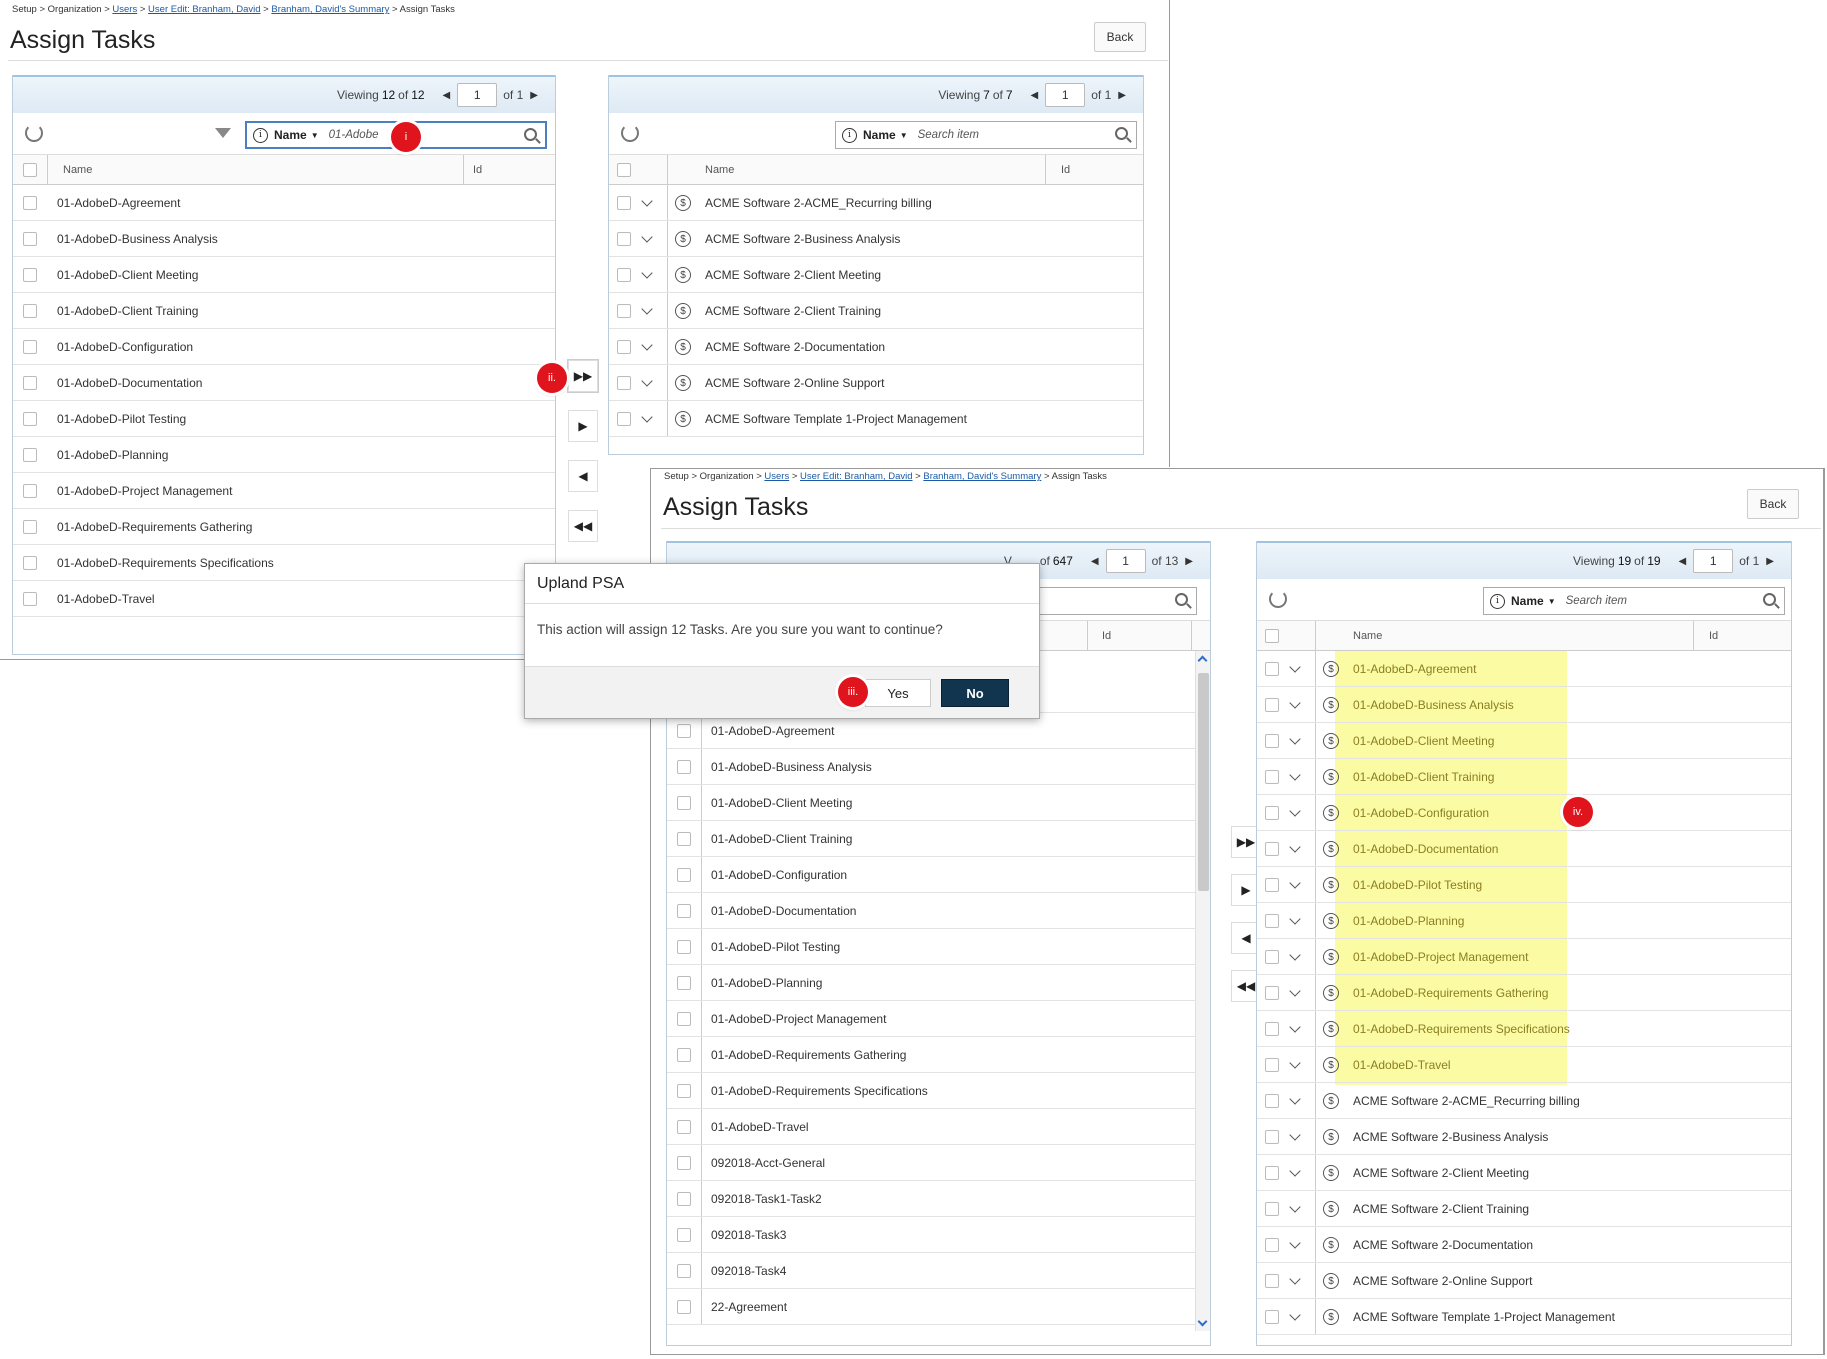  I want to click on table-row: $01-AdobeD-Travel, so click(1524, 1065).